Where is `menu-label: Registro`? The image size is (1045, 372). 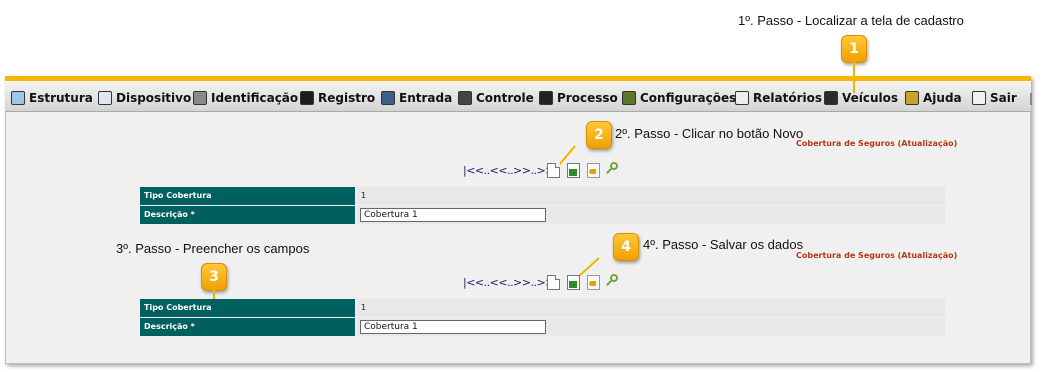
menu-label: Registro is located at coordinates (347, 98).